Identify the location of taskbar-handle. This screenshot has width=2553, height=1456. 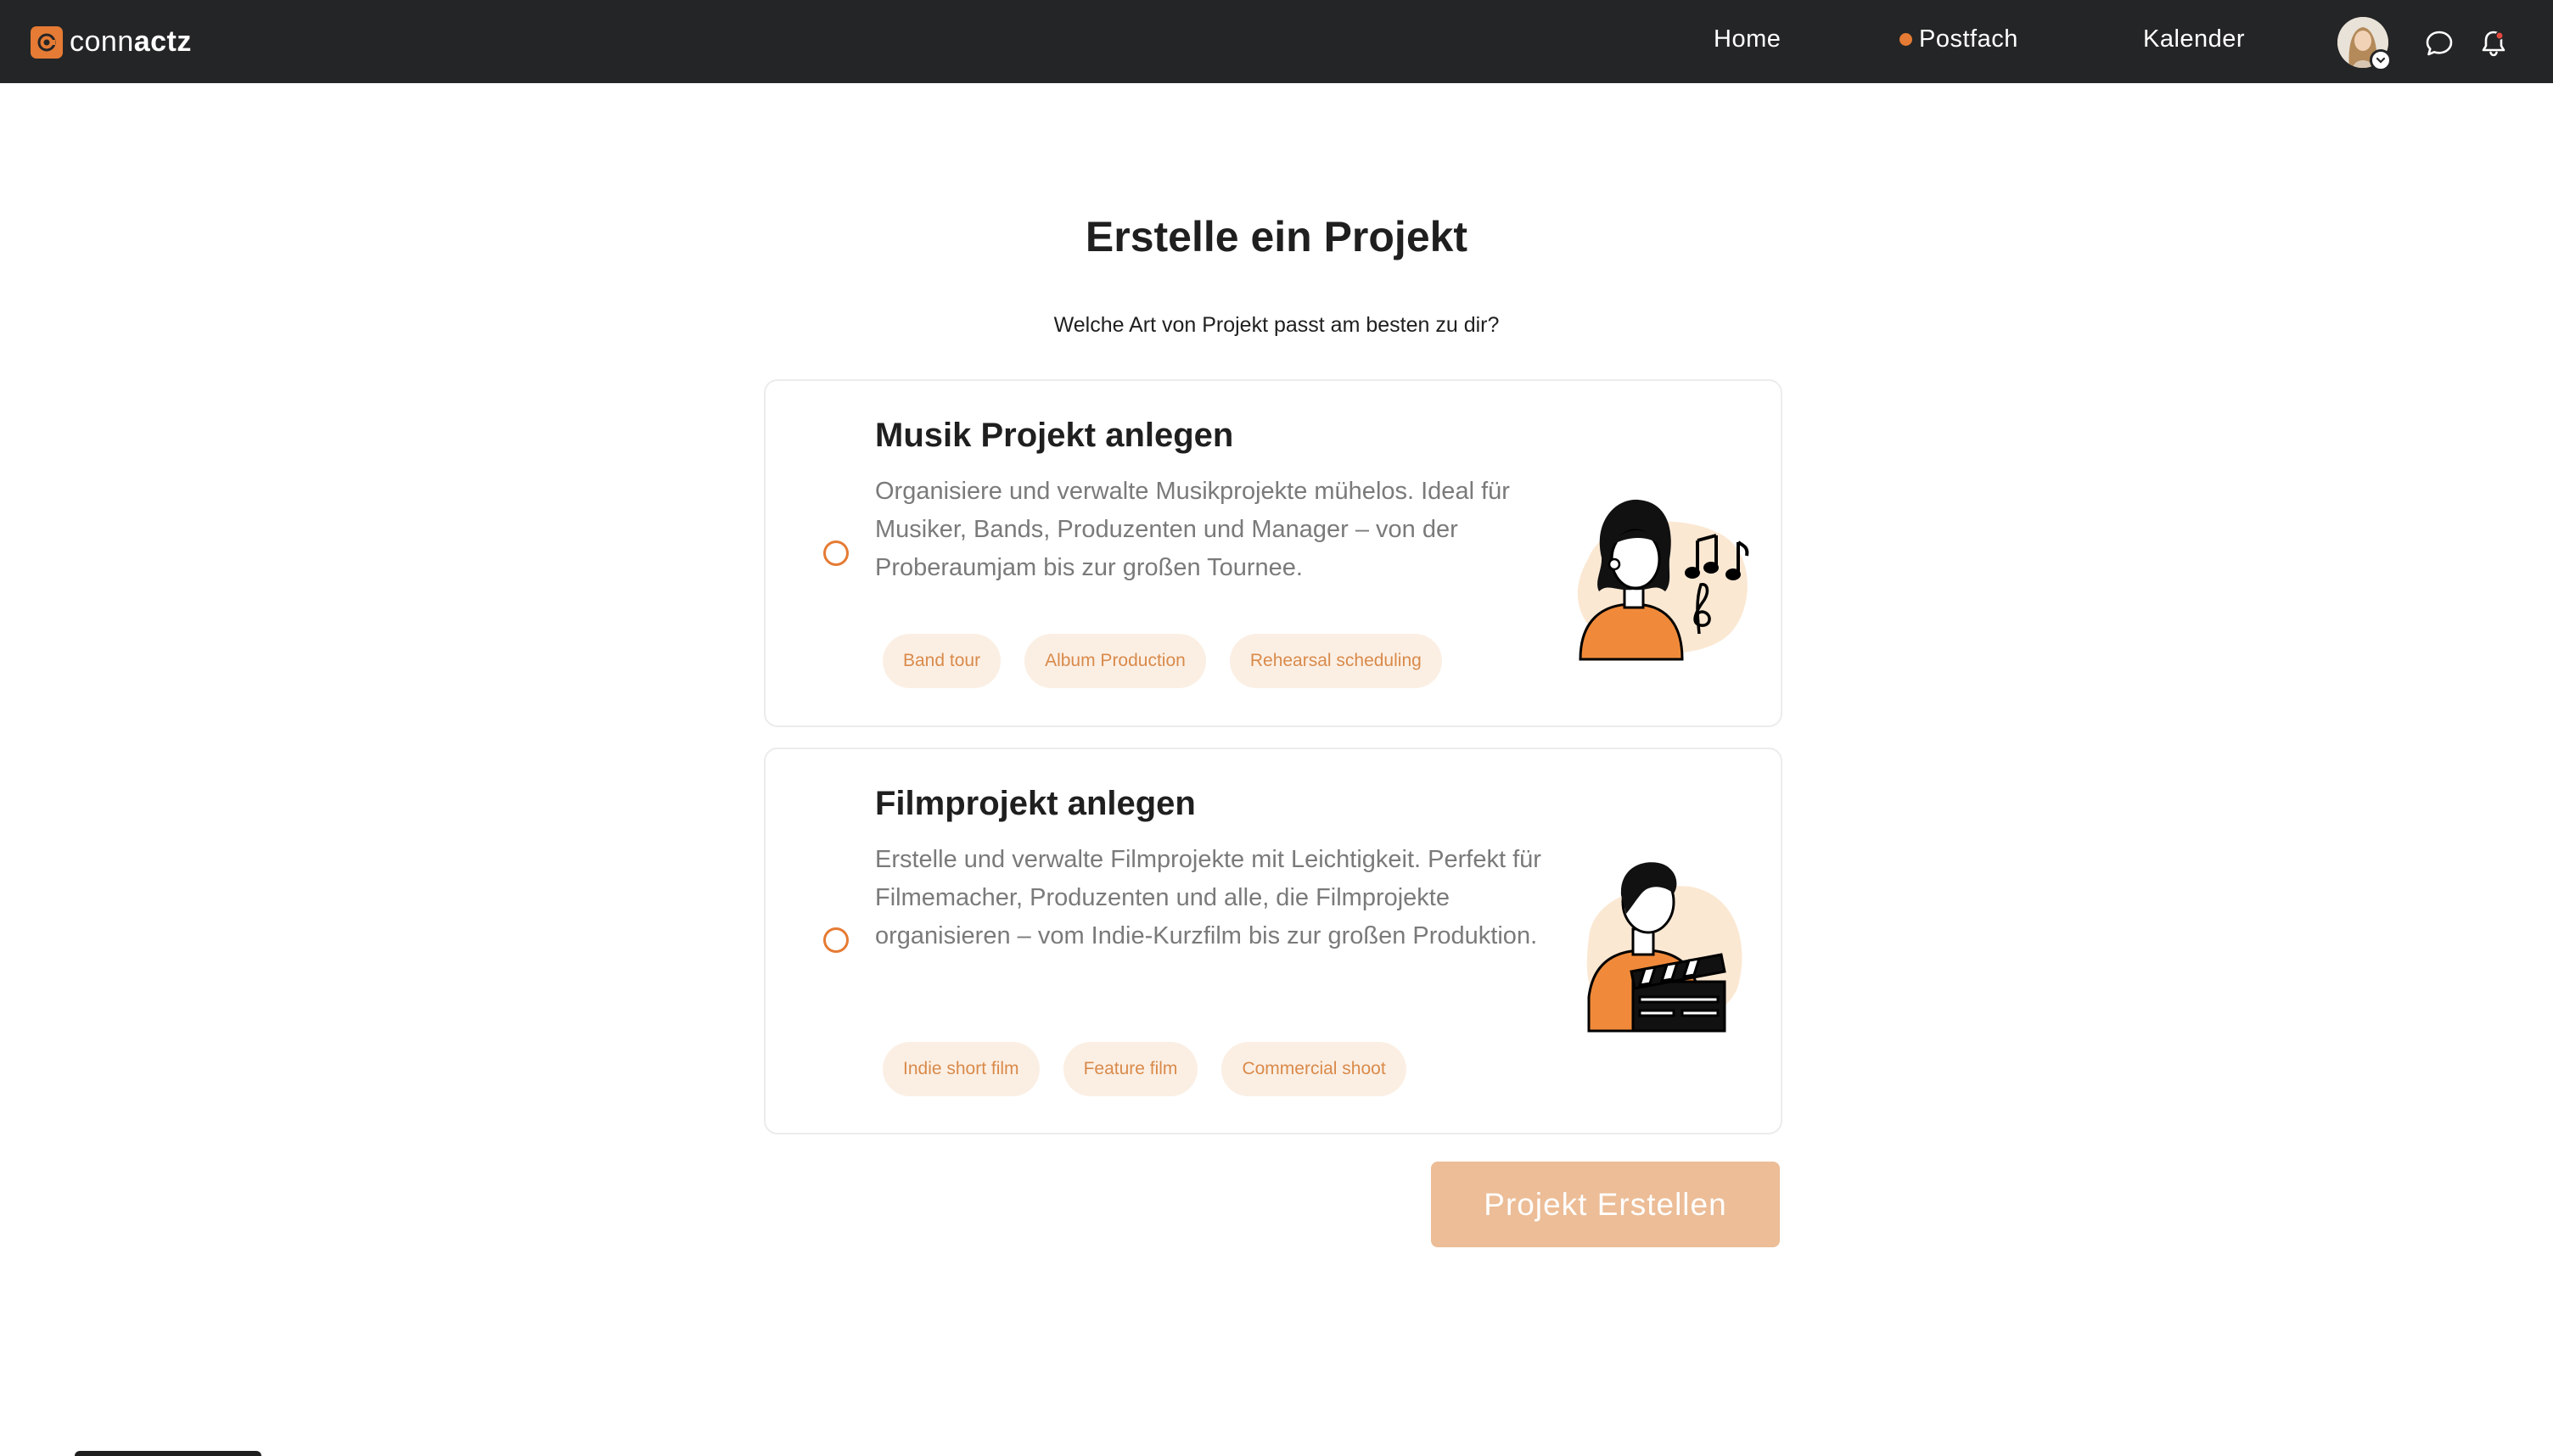
(168, 1454).